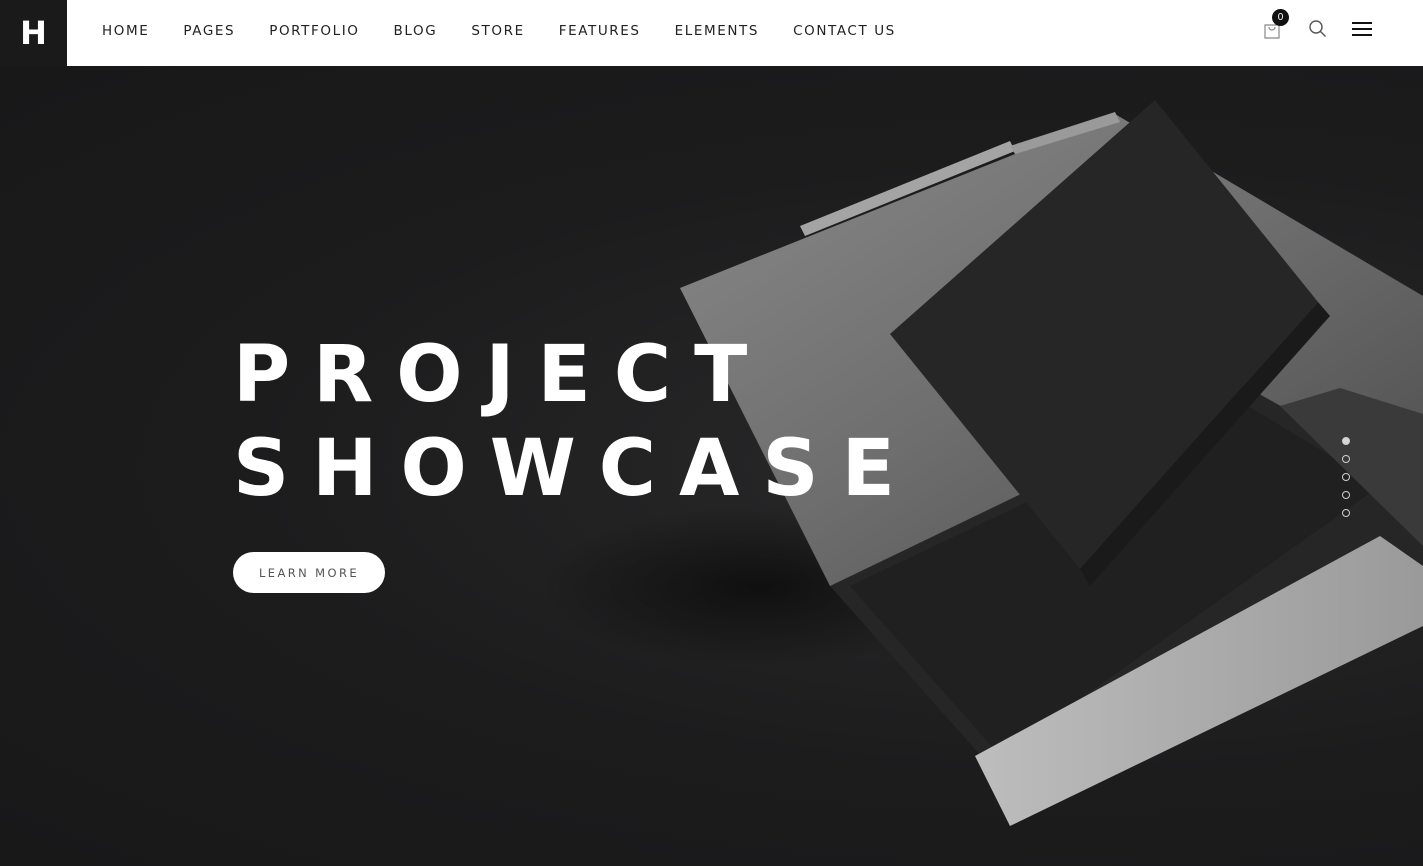 Image resolution: width=1423 pixels, height=866 pixels. Describe the element at coordinates (1346, 482) in the screenshot. I see `slider-pagination` at that location.